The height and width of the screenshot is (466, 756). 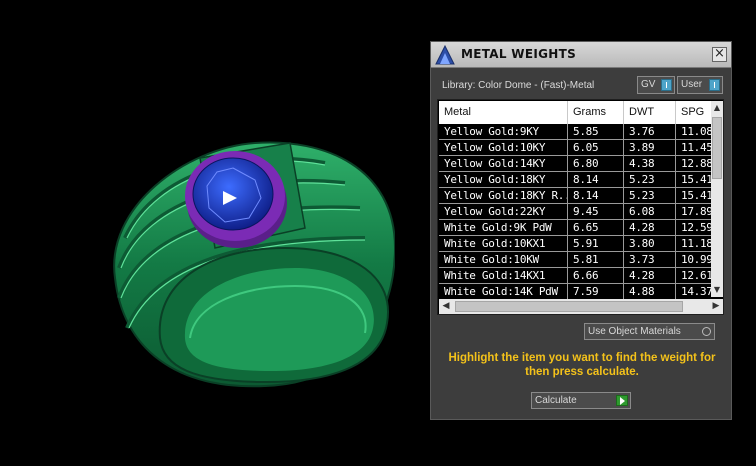 I want to click on cell-dwt: 4.38, so click(x=650, y=164).